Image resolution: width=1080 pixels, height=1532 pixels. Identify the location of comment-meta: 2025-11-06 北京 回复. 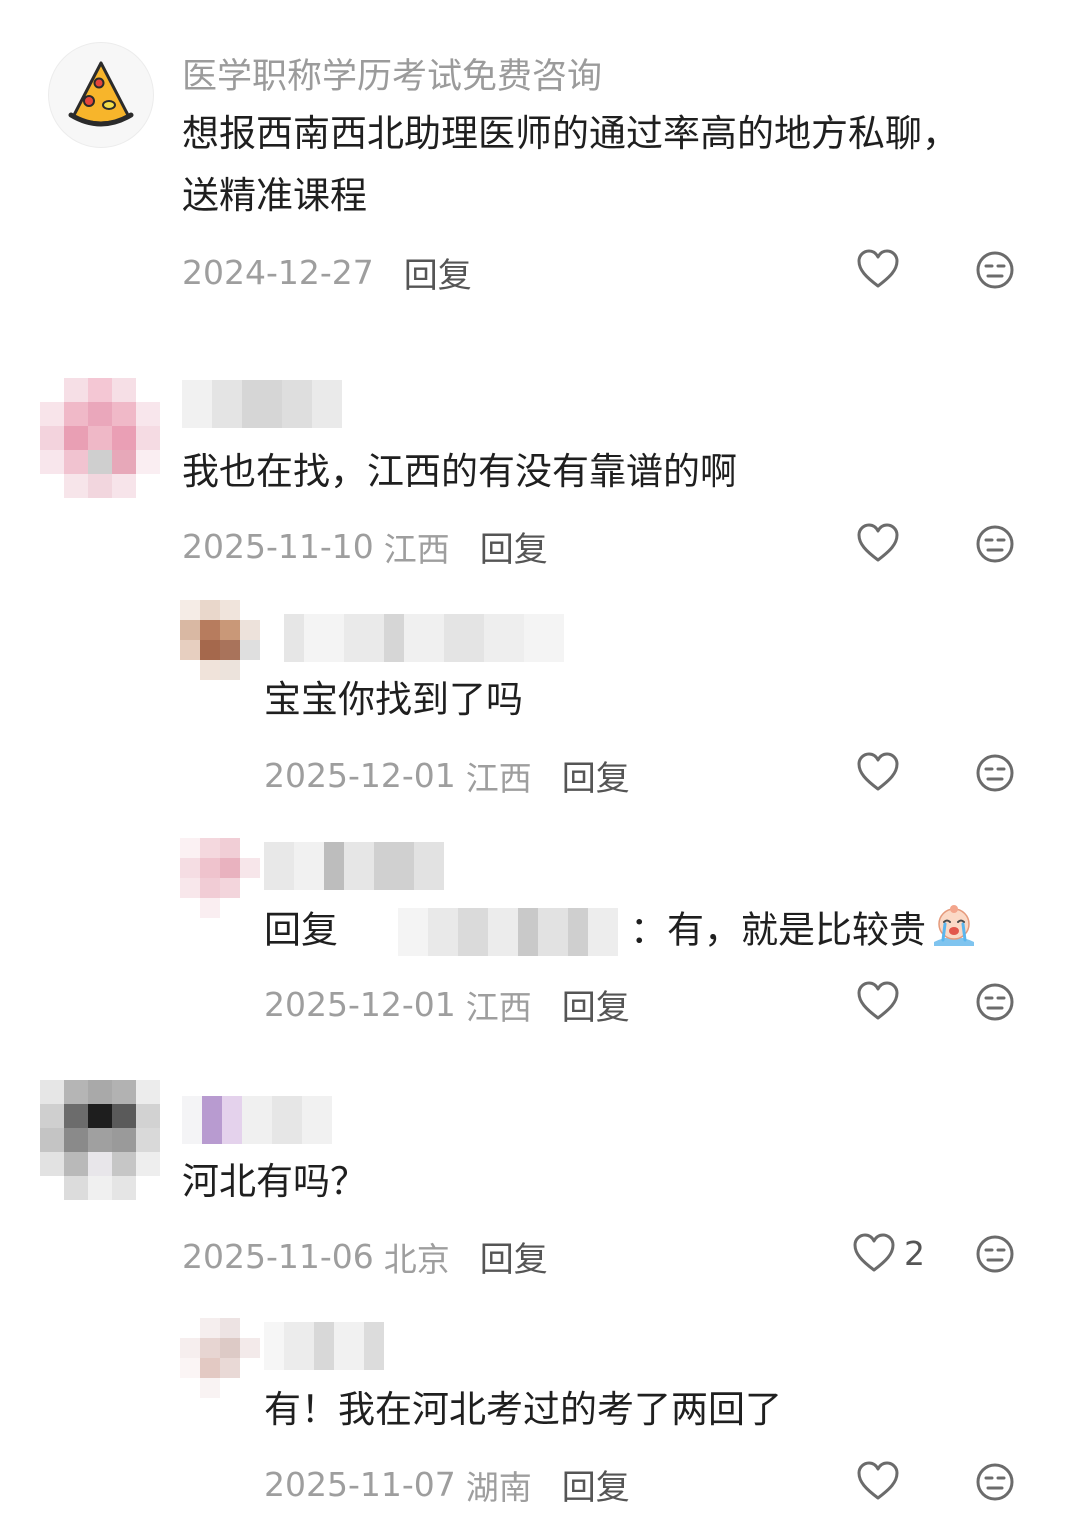
(365, 1256).